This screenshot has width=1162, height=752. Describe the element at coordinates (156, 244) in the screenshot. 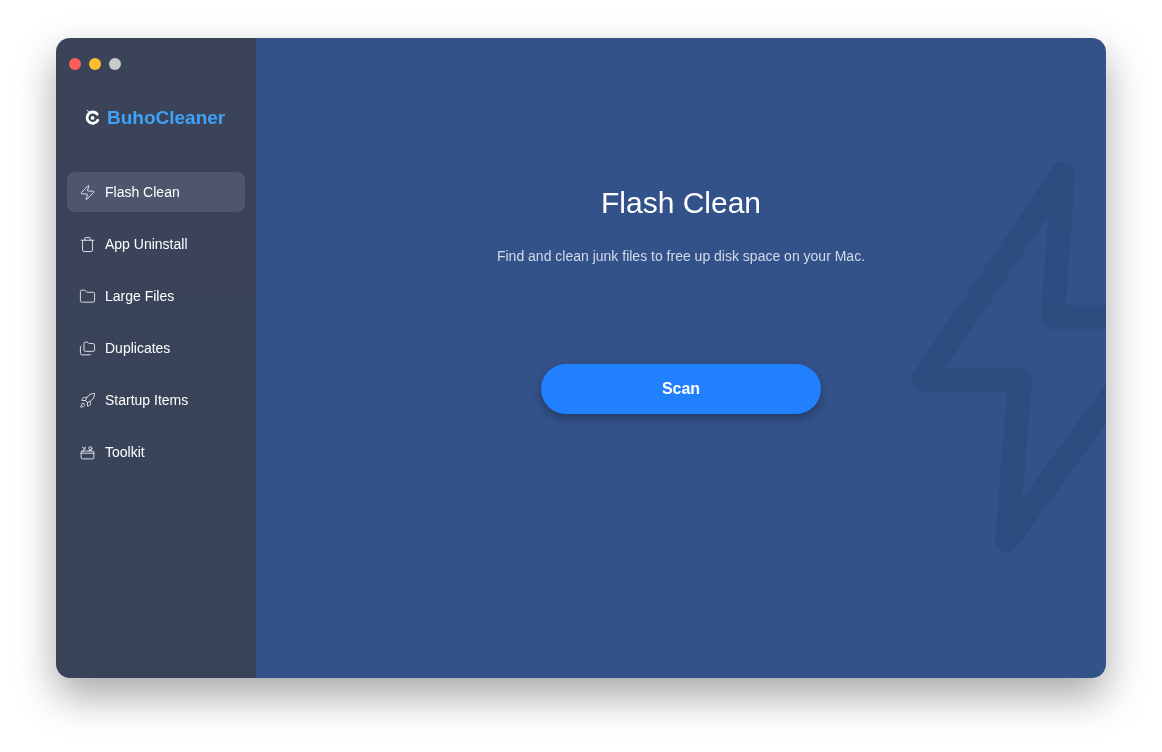

I see `sidebar-item: App Uninstall` at that location.